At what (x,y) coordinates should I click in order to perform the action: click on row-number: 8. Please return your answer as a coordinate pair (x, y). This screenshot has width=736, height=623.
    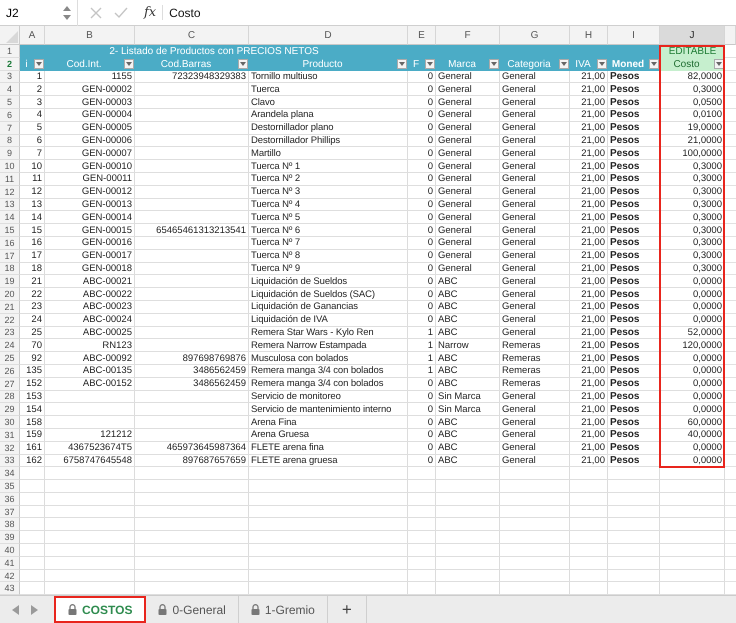
    Looking at the image, I should click on (10, 141).